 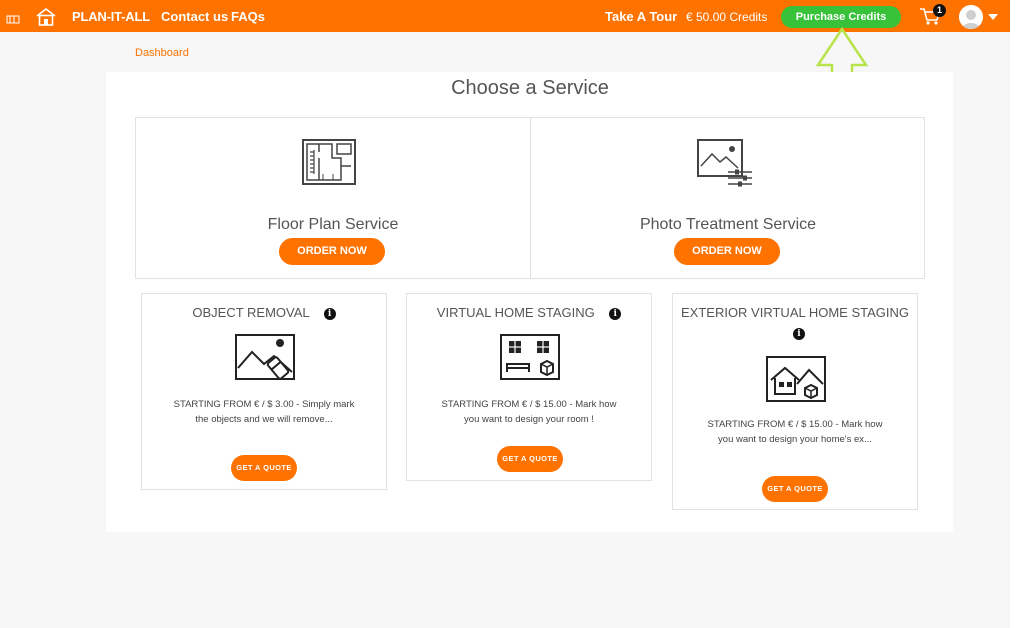 What do you see at coordinates (13, 19) in the screenshot?
I see `logo-icon` at bounding box center [13, 19].